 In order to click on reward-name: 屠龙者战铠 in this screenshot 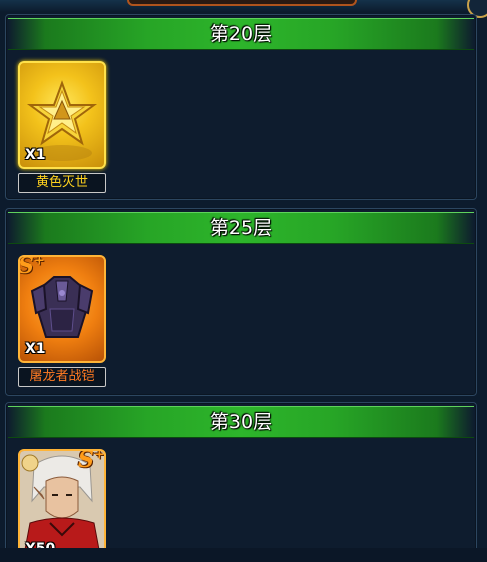, I will do `click(62, 377)`.